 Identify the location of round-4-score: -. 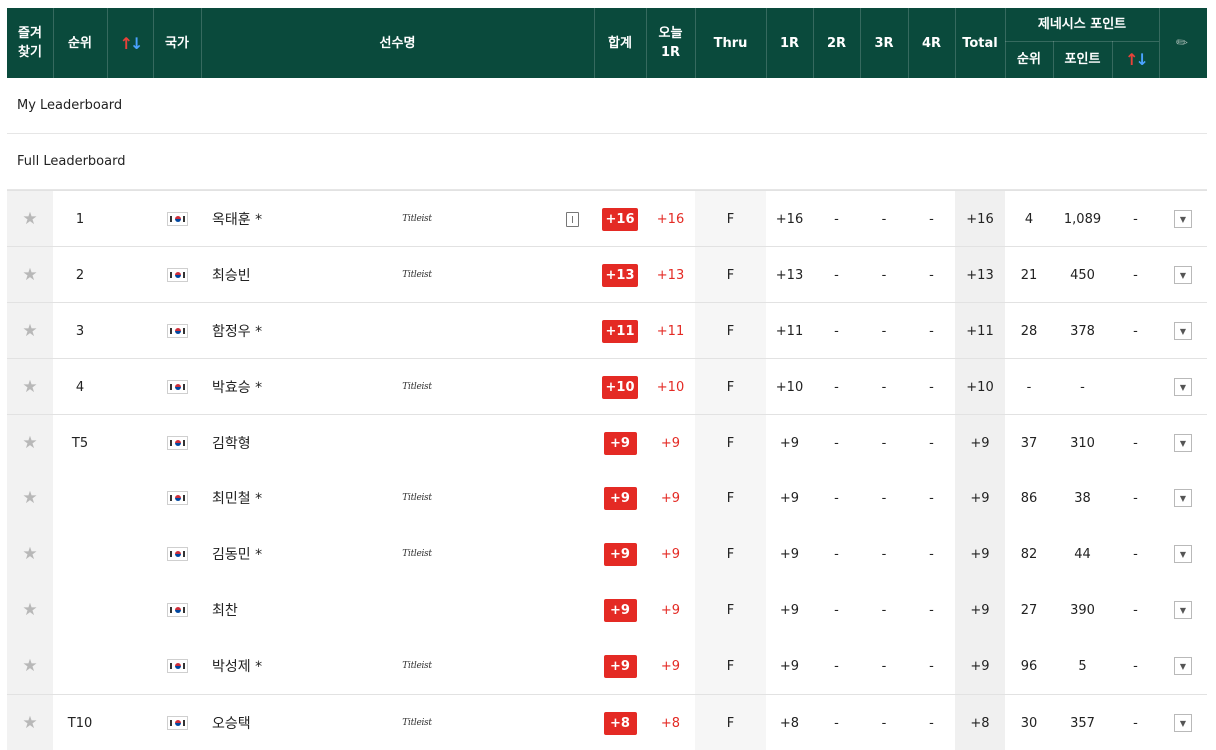
(931, 275).